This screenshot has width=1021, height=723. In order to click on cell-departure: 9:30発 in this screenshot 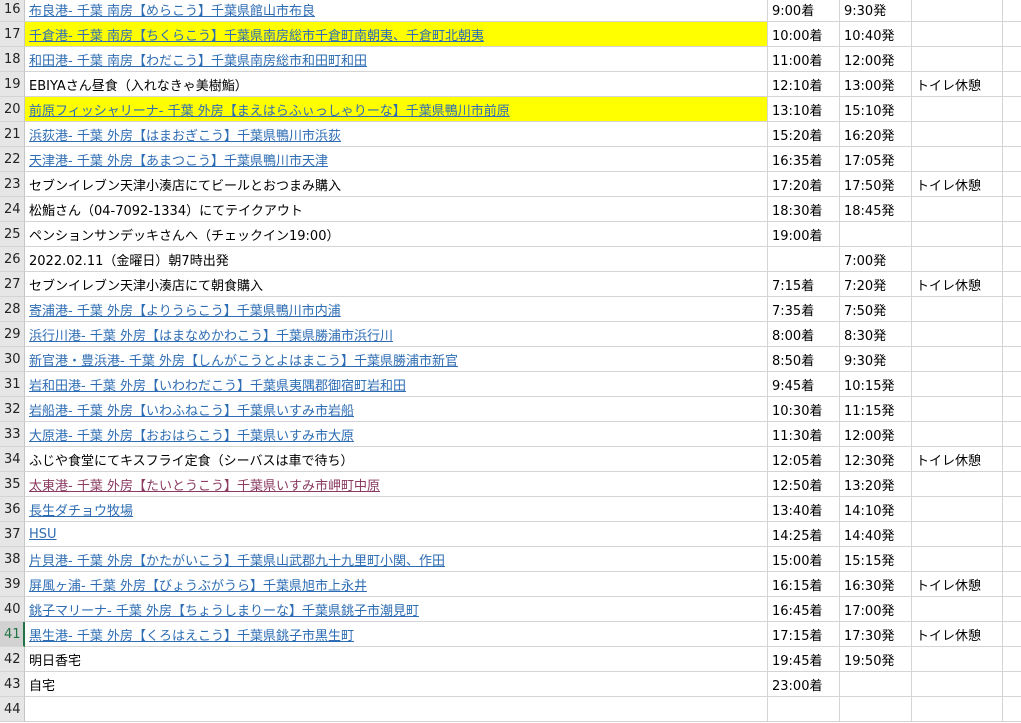, I will do `click(876, 359)`.